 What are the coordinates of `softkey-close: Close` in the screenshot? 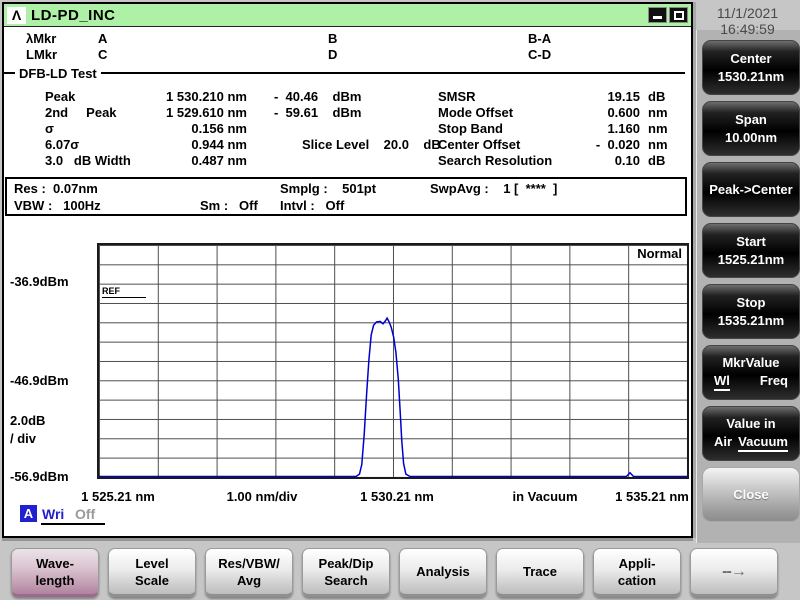 It's located at (751, 494).